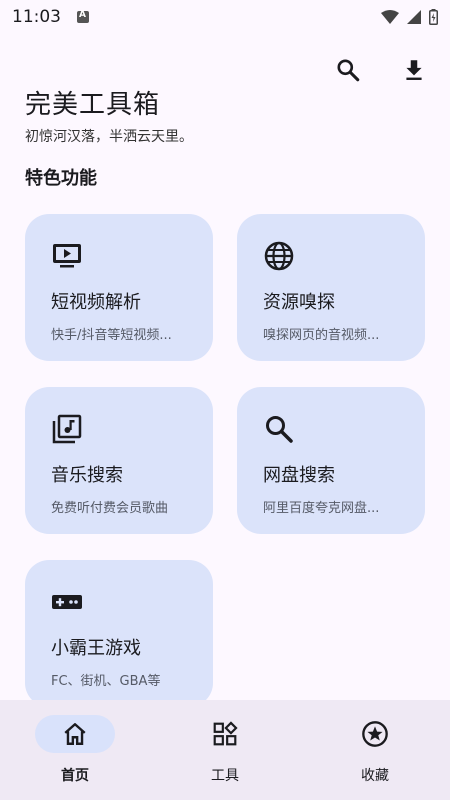  I want to click on status-time: 11:03, so click(36, 17).